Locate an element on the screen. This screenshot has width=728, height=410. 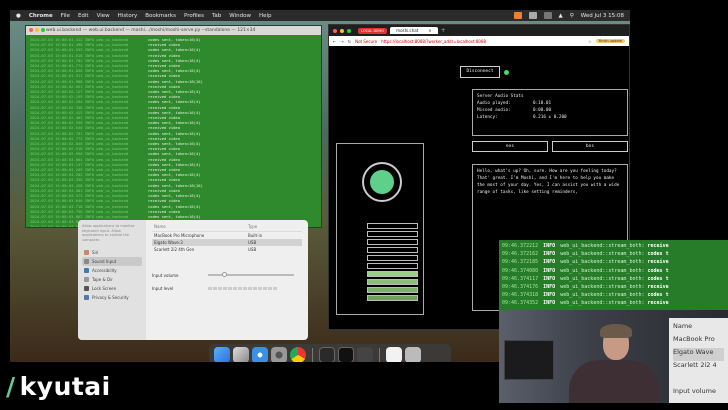
menu-clock: Wed Jul 3 15:08 is located at coordinates (602, 16).